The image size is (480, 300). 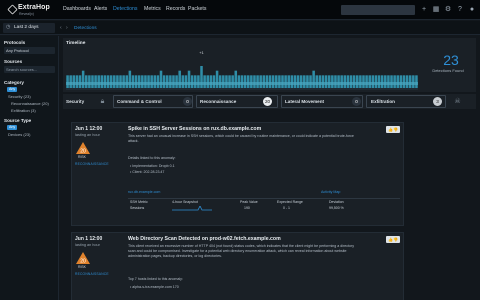 What do you see at coordinates (137, 208) in the screenshot?
I see `table-cell: Sessions` at bounding box center [137, 208].